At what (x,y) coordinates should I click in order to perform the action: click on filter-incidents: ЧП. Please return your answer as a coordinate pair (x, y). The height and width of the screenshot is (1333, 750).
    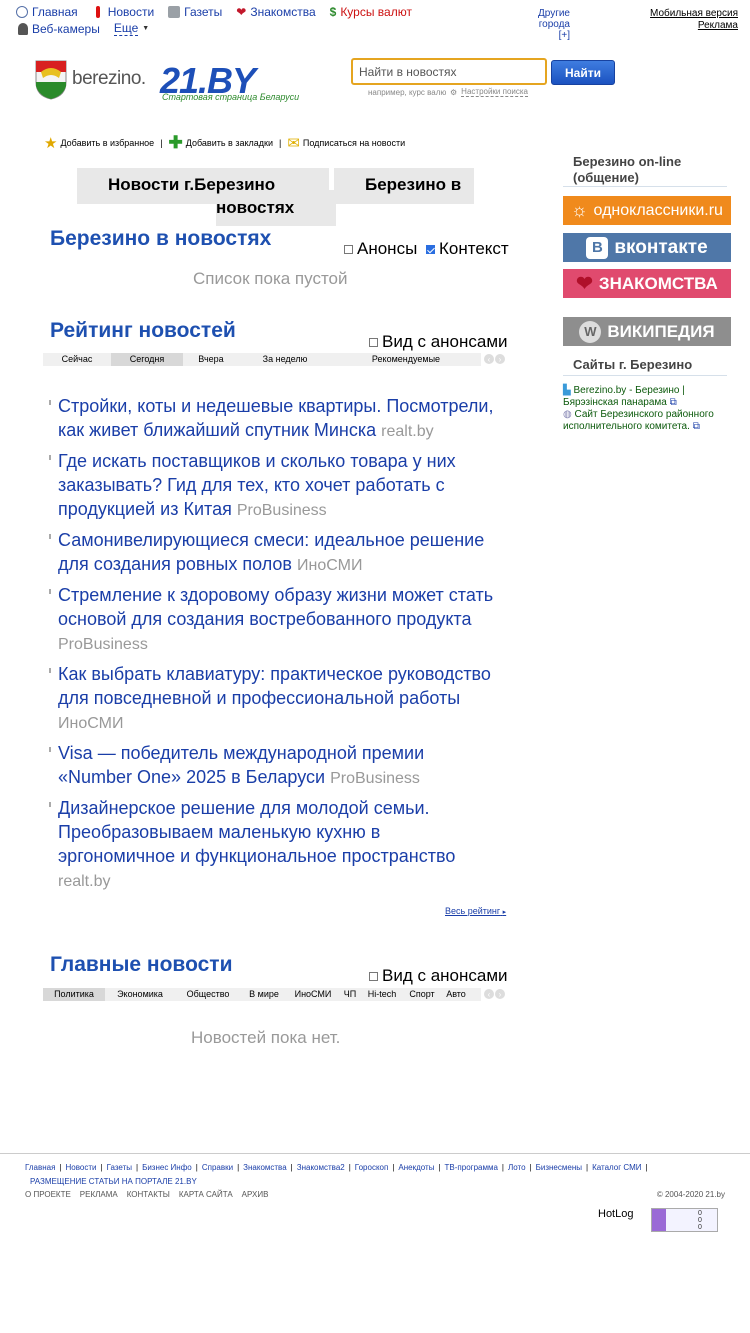
    Looking at the image, I should click on (350, 994).